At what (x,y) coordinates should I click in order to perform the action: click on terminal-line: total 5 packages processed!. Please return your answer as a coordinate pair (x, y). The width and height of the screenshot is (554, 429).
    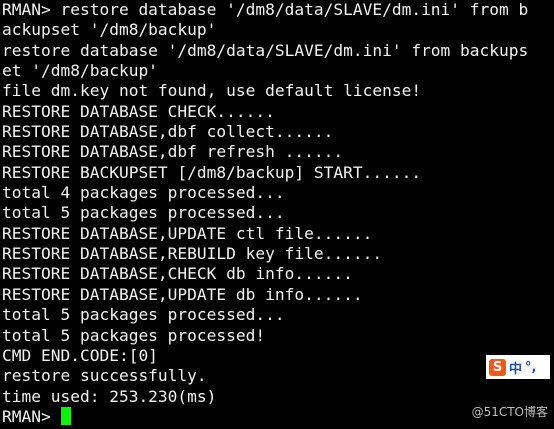
    Looking at the image, I should click on (134, 335).